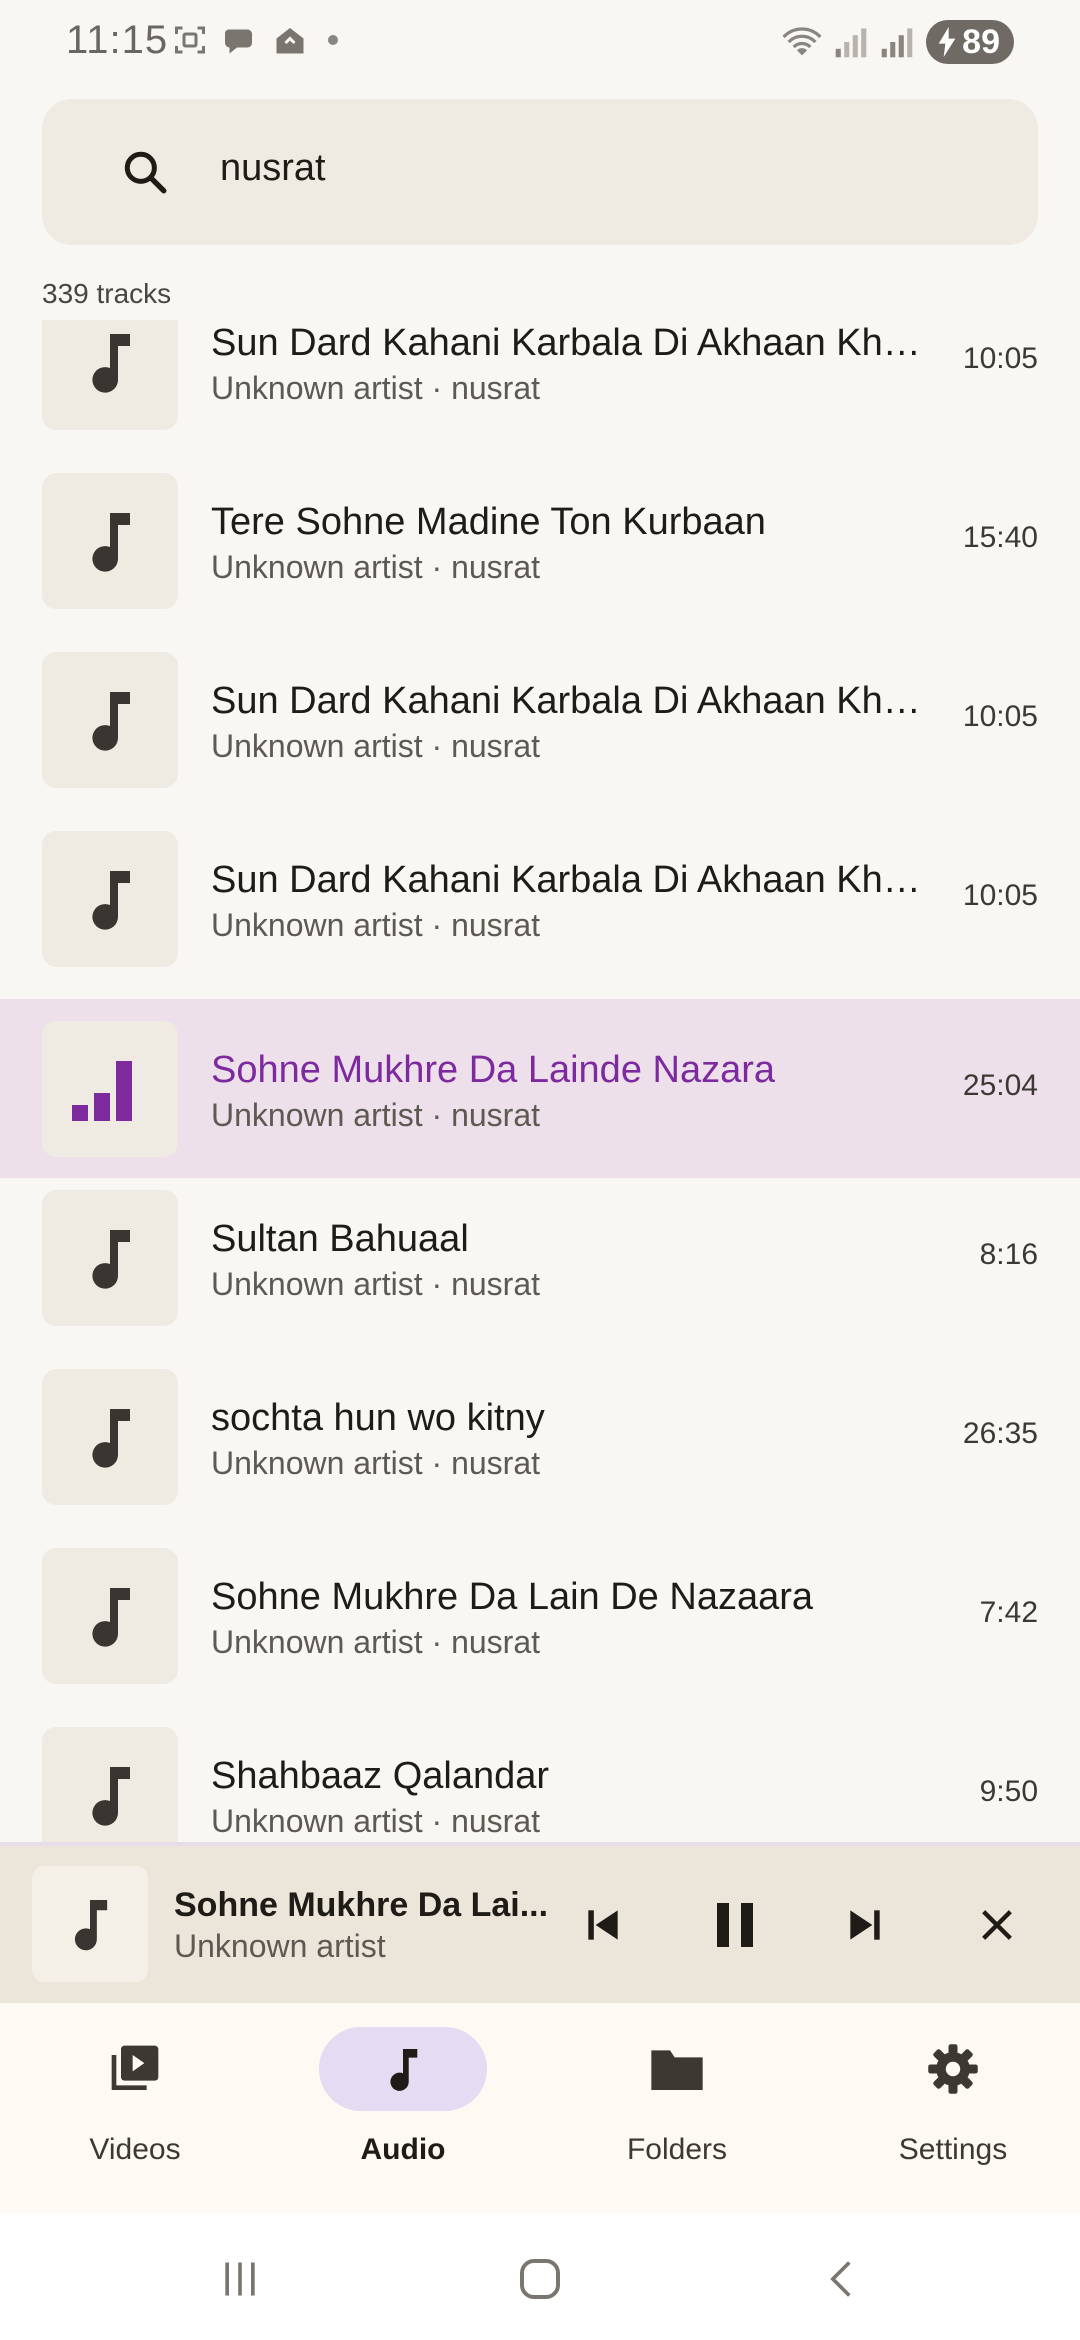  I want to click on battery-indicator: 89, so click(970, 42).